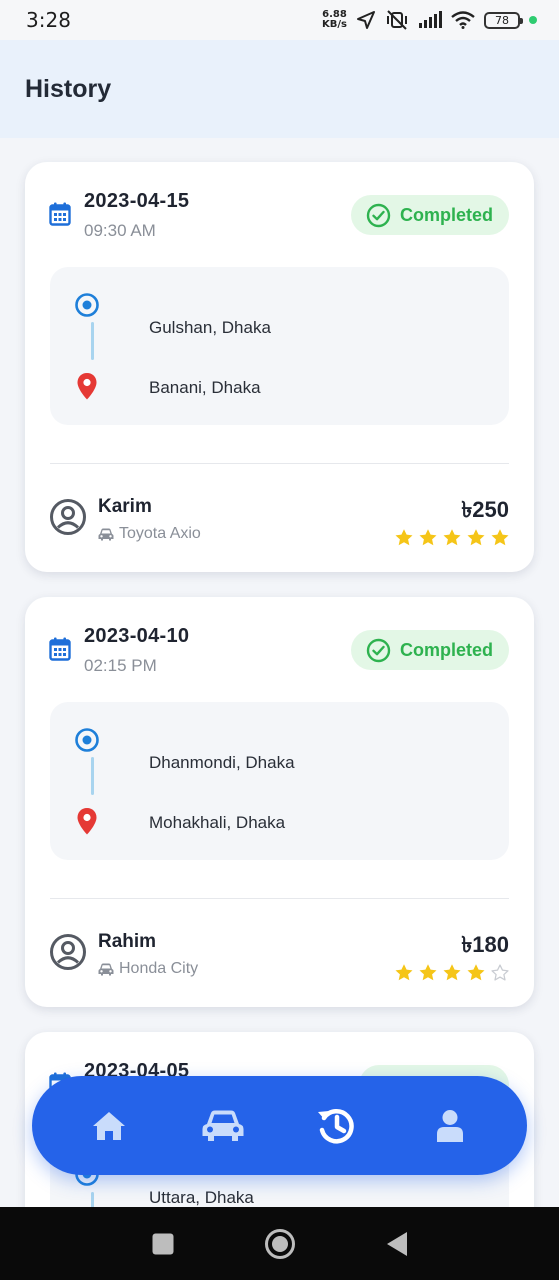 Image resolution: width=559 pixels, height=1280 pixels. What do you see at coordinates (279, 89) in the screenshot?
I see `app-header: History` at bounding box center [279, 89].